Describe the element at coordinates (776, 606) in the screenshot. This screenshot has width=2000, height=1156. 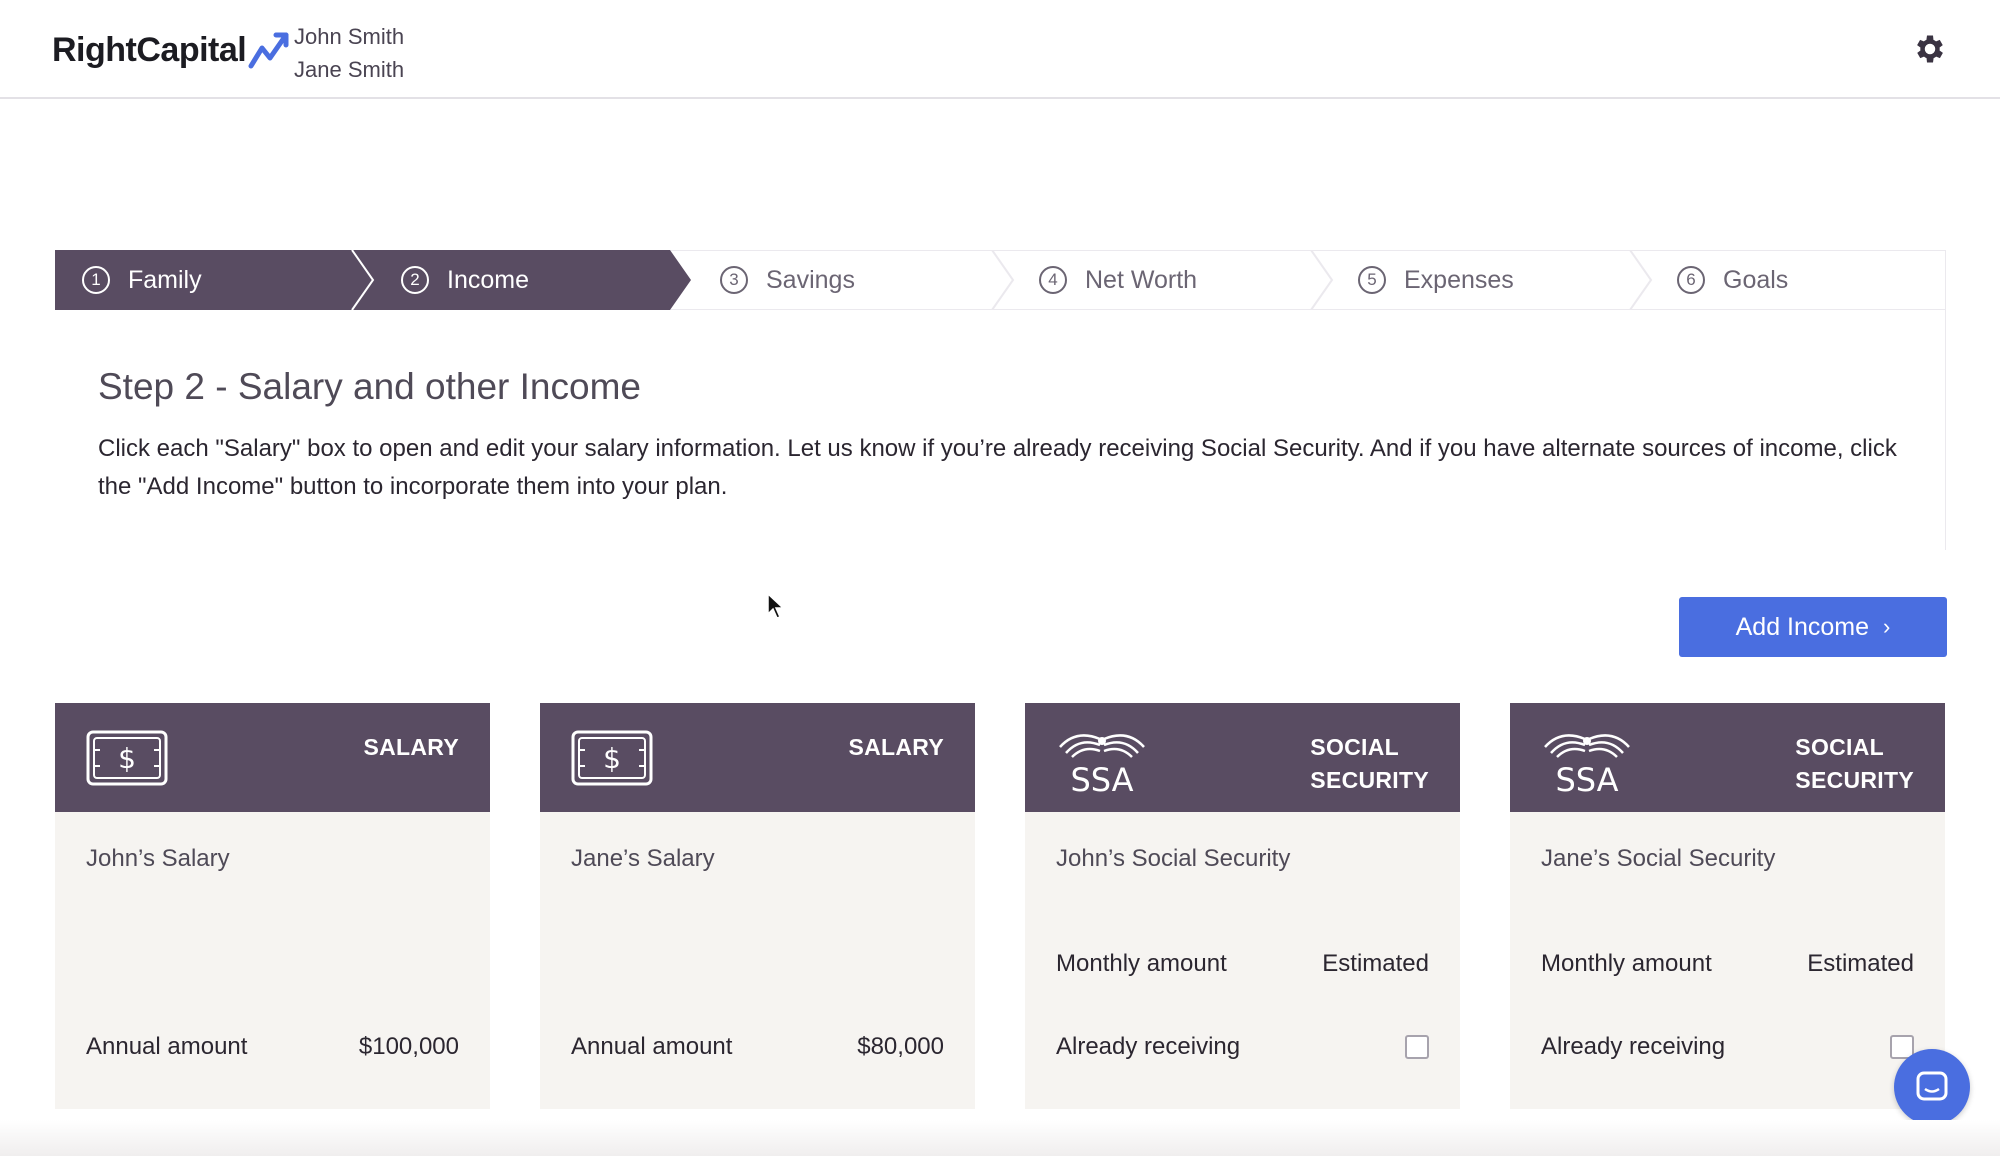
I see `mouse-cursor-icon` at that location.